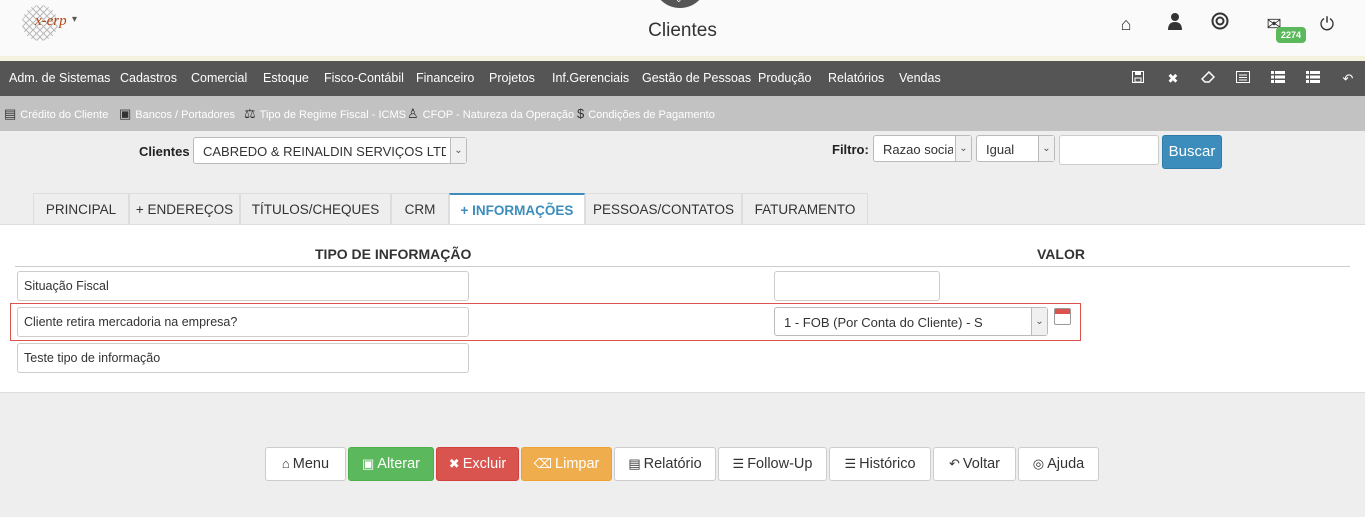  Describe the element at coordinates (1062, 316) in the screenshot. I see `calendar-icon` at that location.